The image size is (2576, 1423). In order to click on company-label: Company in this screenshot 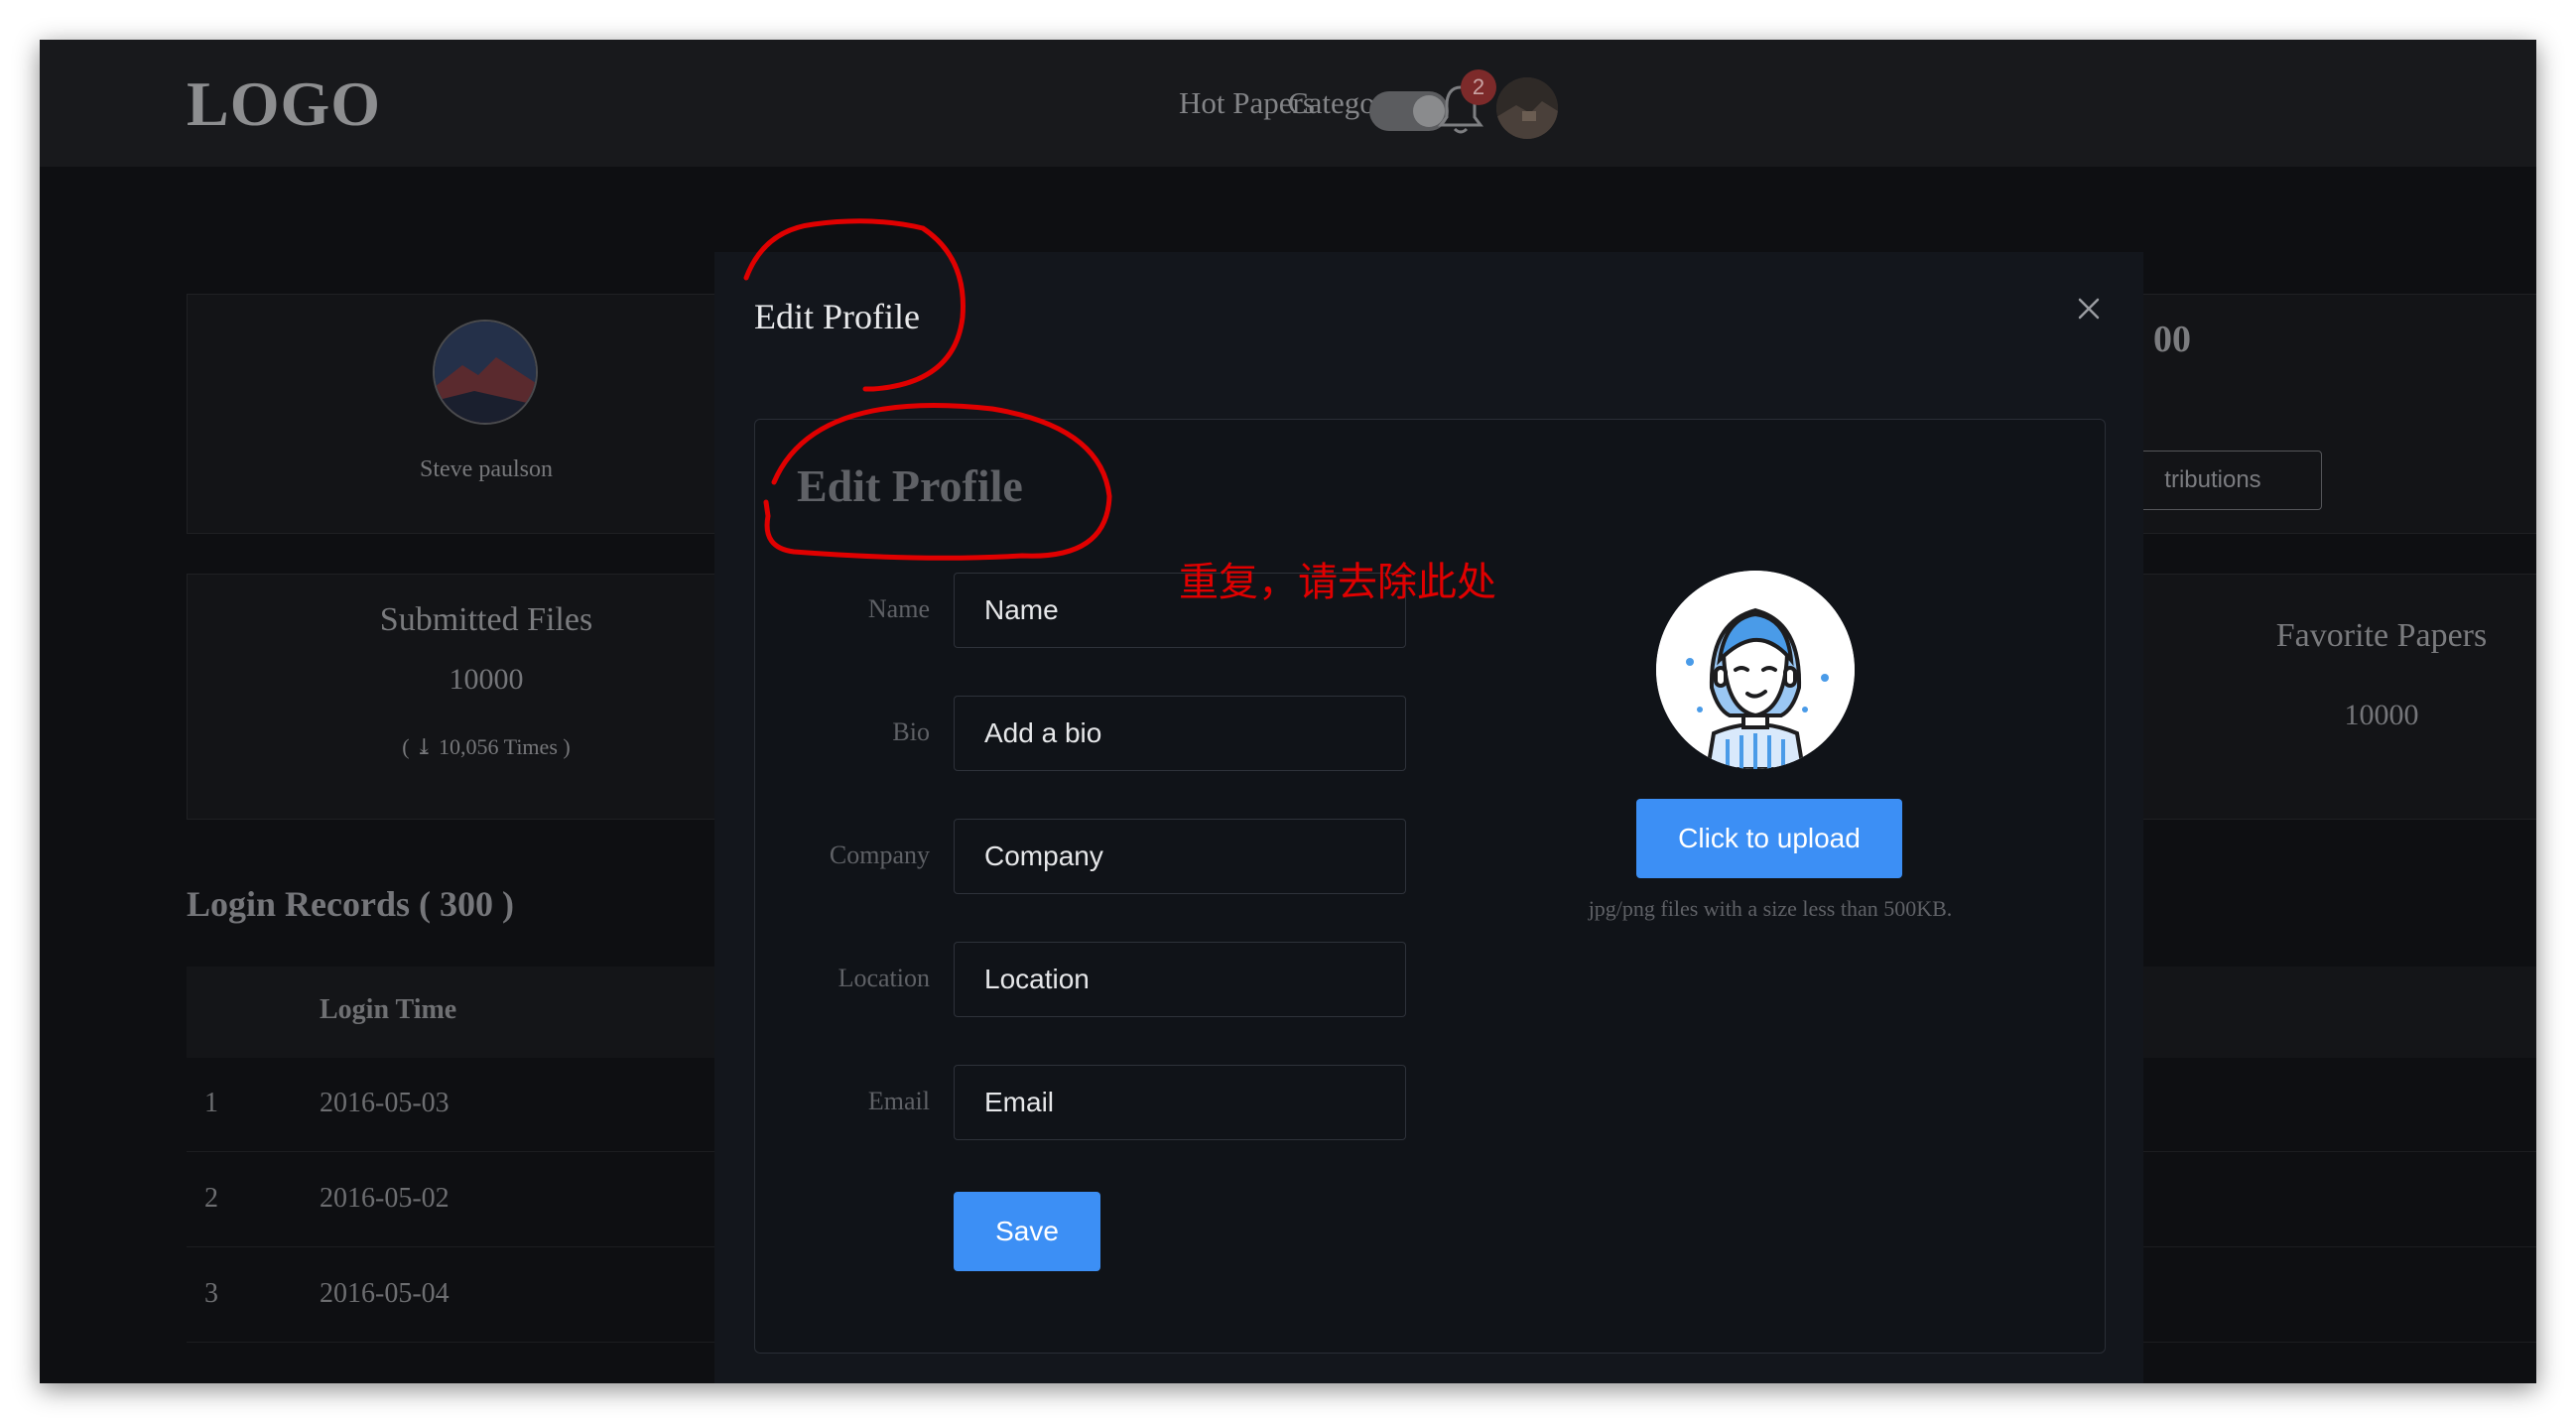, I will do `click(880, 855)`.